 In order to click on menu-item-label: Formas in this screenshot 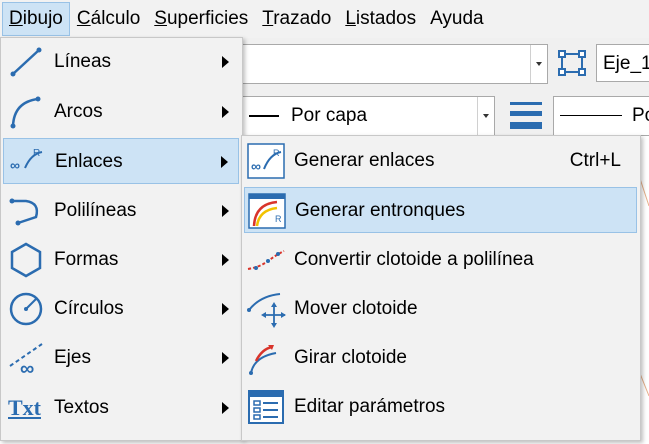, I will do `click(86, 259)`.